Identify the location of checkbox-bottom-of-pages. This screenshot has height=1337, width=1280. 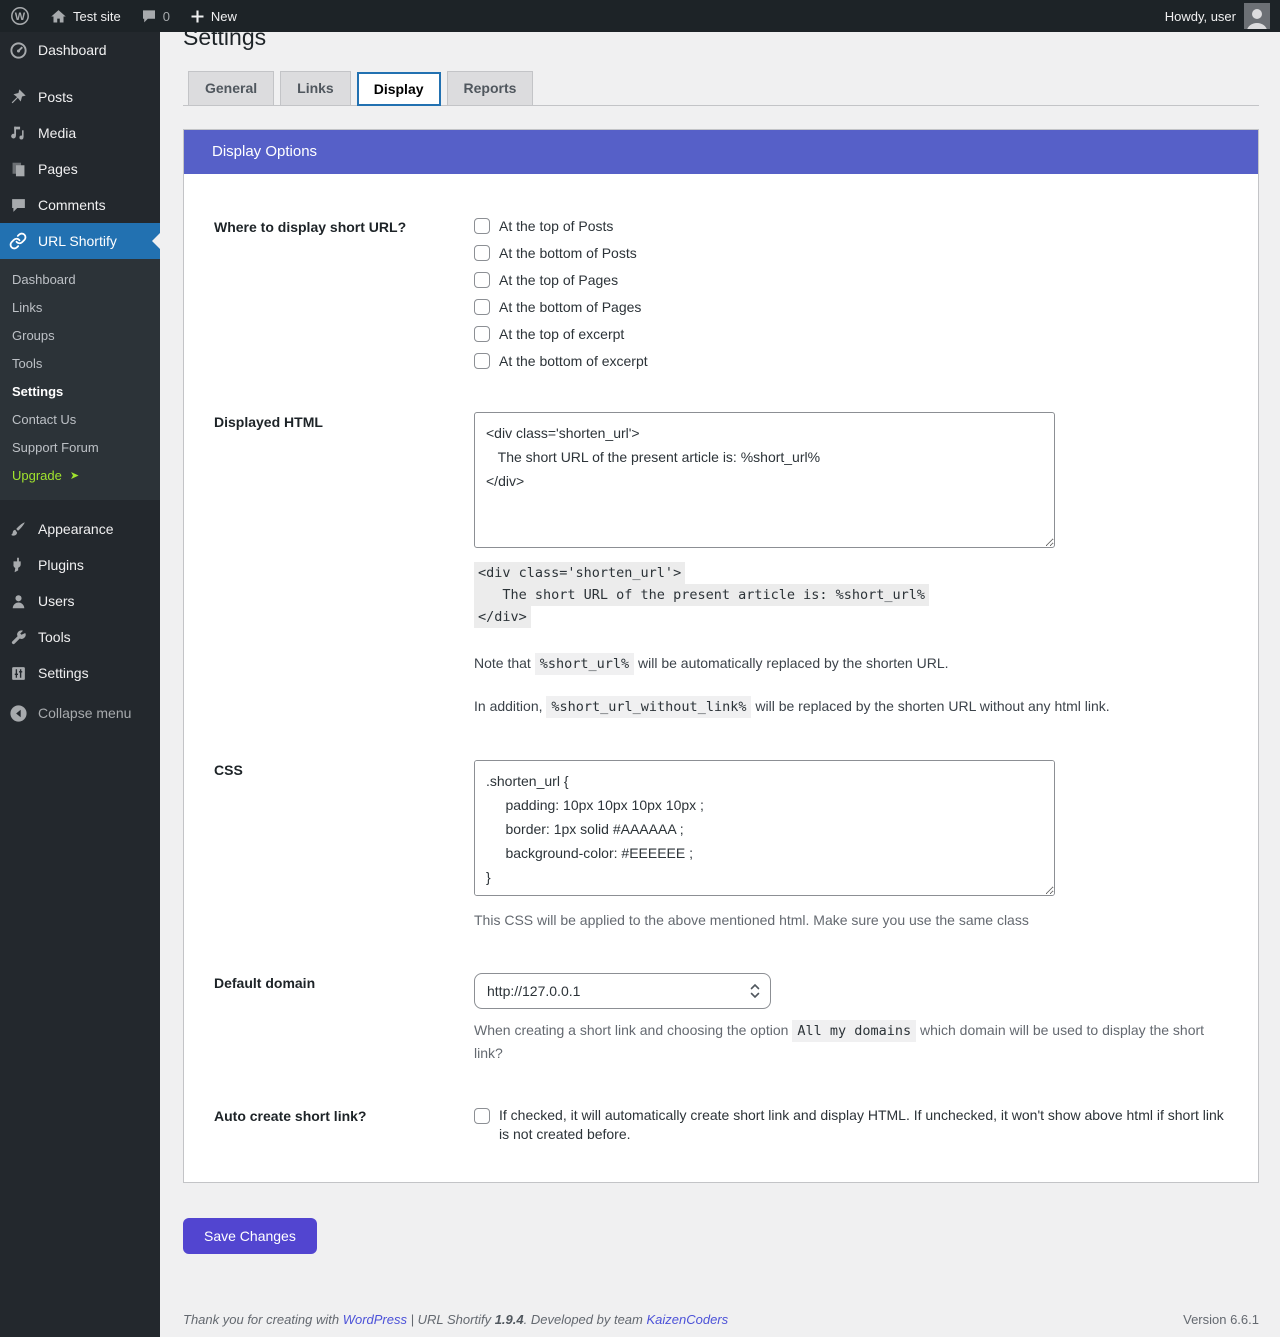
(482, 306).